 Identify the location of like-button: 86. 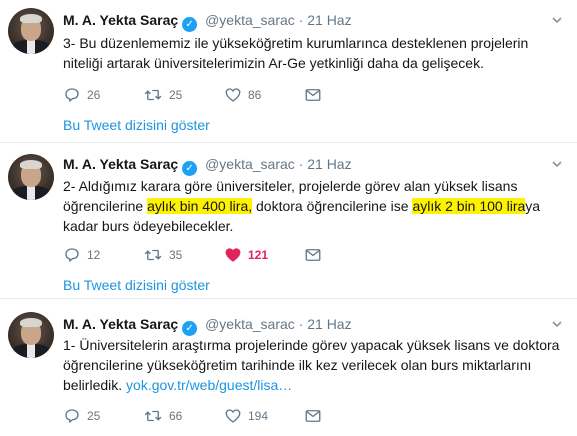
(242, 94).